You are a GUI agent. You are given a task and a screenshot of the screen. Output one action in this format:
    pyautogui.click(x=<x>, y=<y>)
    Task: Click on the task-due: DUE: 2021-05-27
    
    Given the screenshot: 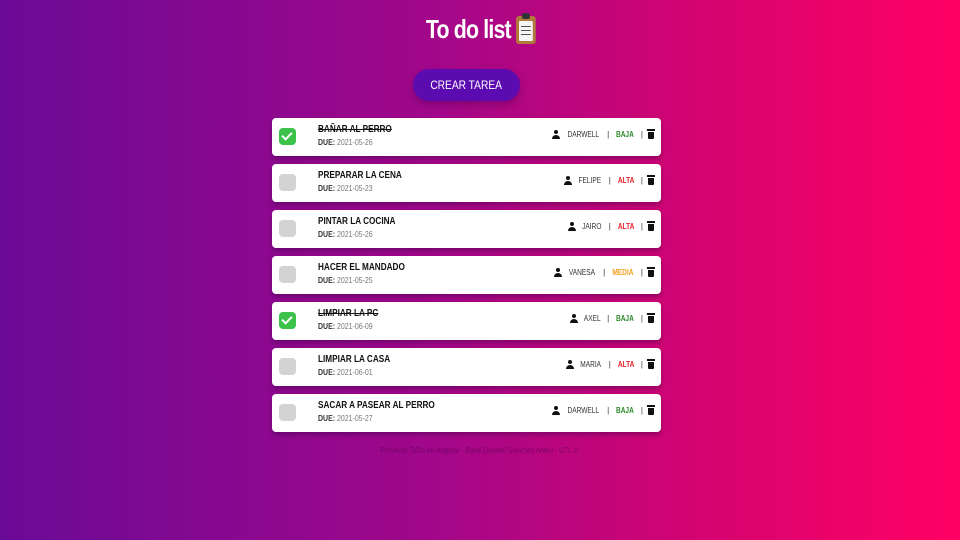 What is the action you would take?
    pyautogui.click(x=376, y=418)
    